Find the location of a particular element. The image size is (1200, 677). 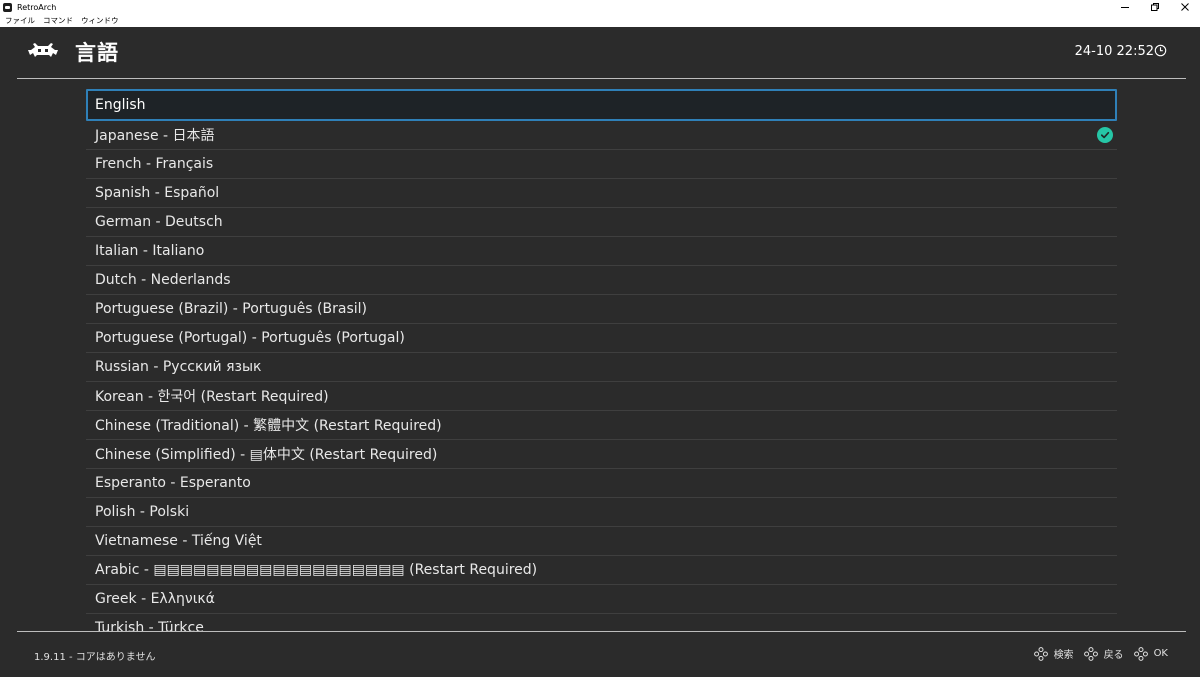

window-title: RetroArch is located at coordinates (37, 7).